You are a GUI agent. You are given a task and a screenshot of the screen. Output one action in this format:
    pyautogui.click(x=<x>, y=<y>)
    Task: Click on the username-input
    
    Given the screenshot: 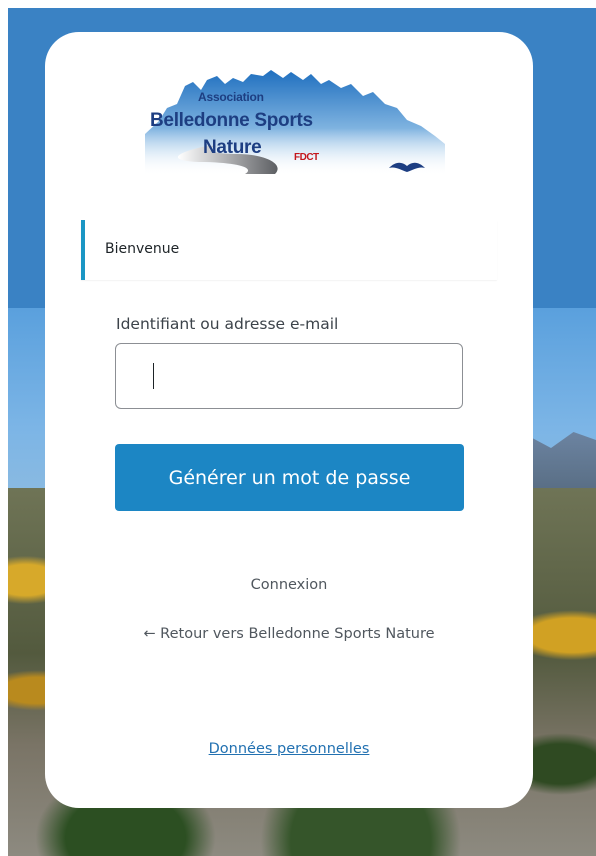 What is the action you would take?
    pyautogui.click(x=289, y=376)
    